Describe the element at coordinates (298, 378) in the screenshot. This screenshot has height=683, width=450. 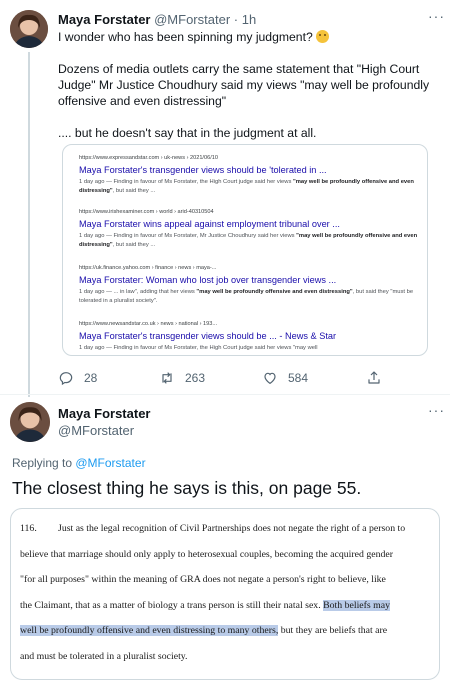
I see `like-count: 584` at that location.